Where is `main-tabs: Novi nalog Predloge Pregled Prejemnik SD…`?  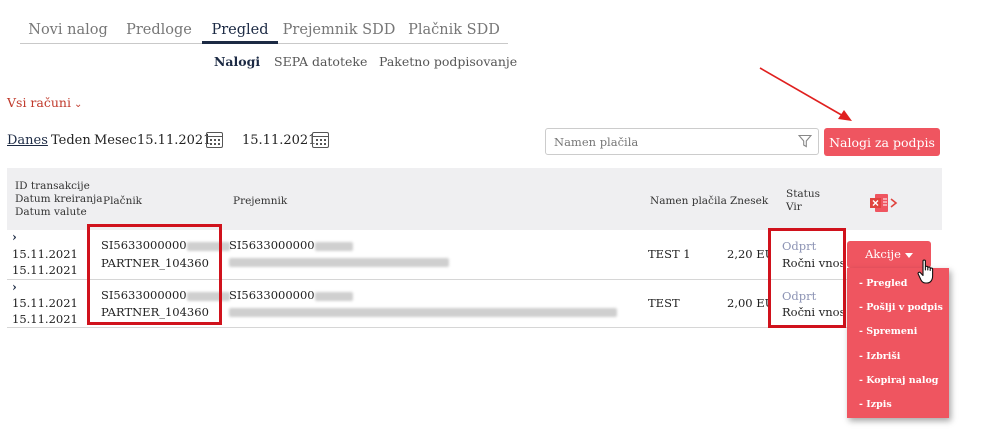 main-tabs: Novi nalog Predloge Pregled Prejemnik SD… is located at coordinates (264, 31).